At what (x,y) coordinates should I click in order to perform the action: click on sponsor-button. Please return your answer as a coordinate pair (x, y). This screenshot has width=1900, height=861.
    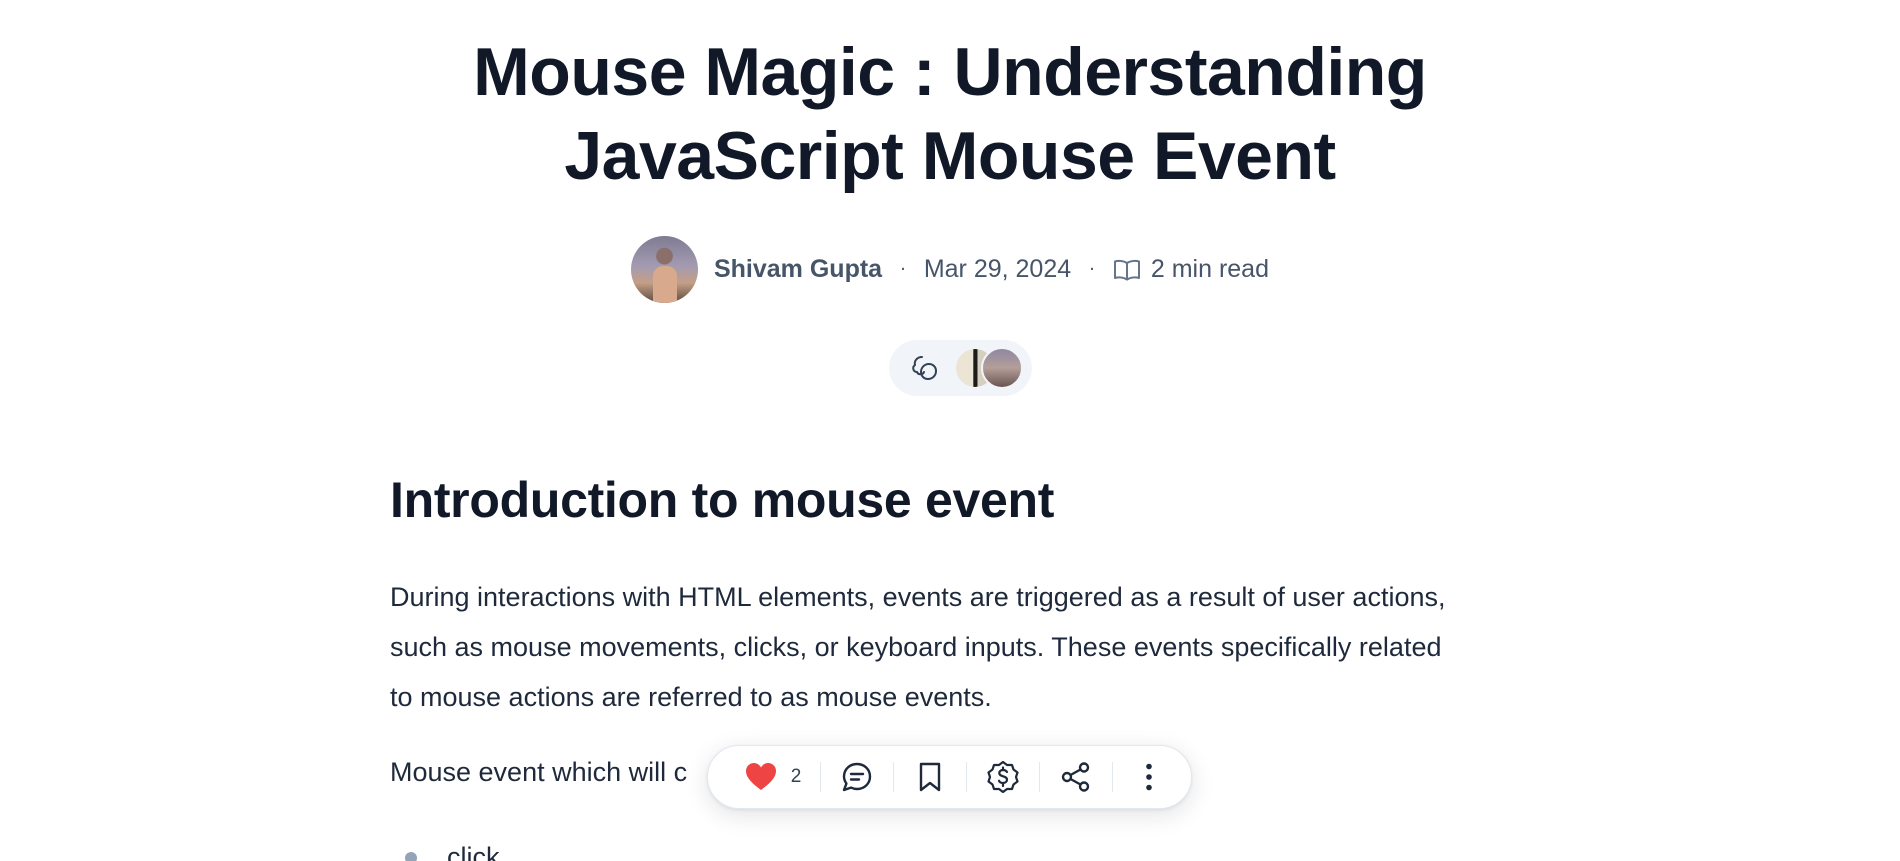
    Looking at the image, I should click on (1003, 777).